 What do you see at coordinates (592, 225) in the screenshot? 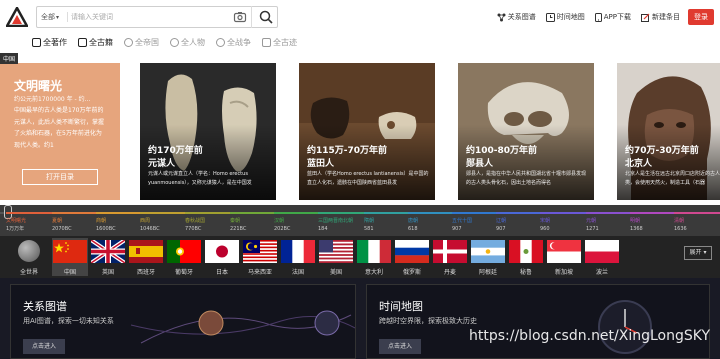
I see `timeline-era-13: 元朝 1271` at bounding box center [592, 225].